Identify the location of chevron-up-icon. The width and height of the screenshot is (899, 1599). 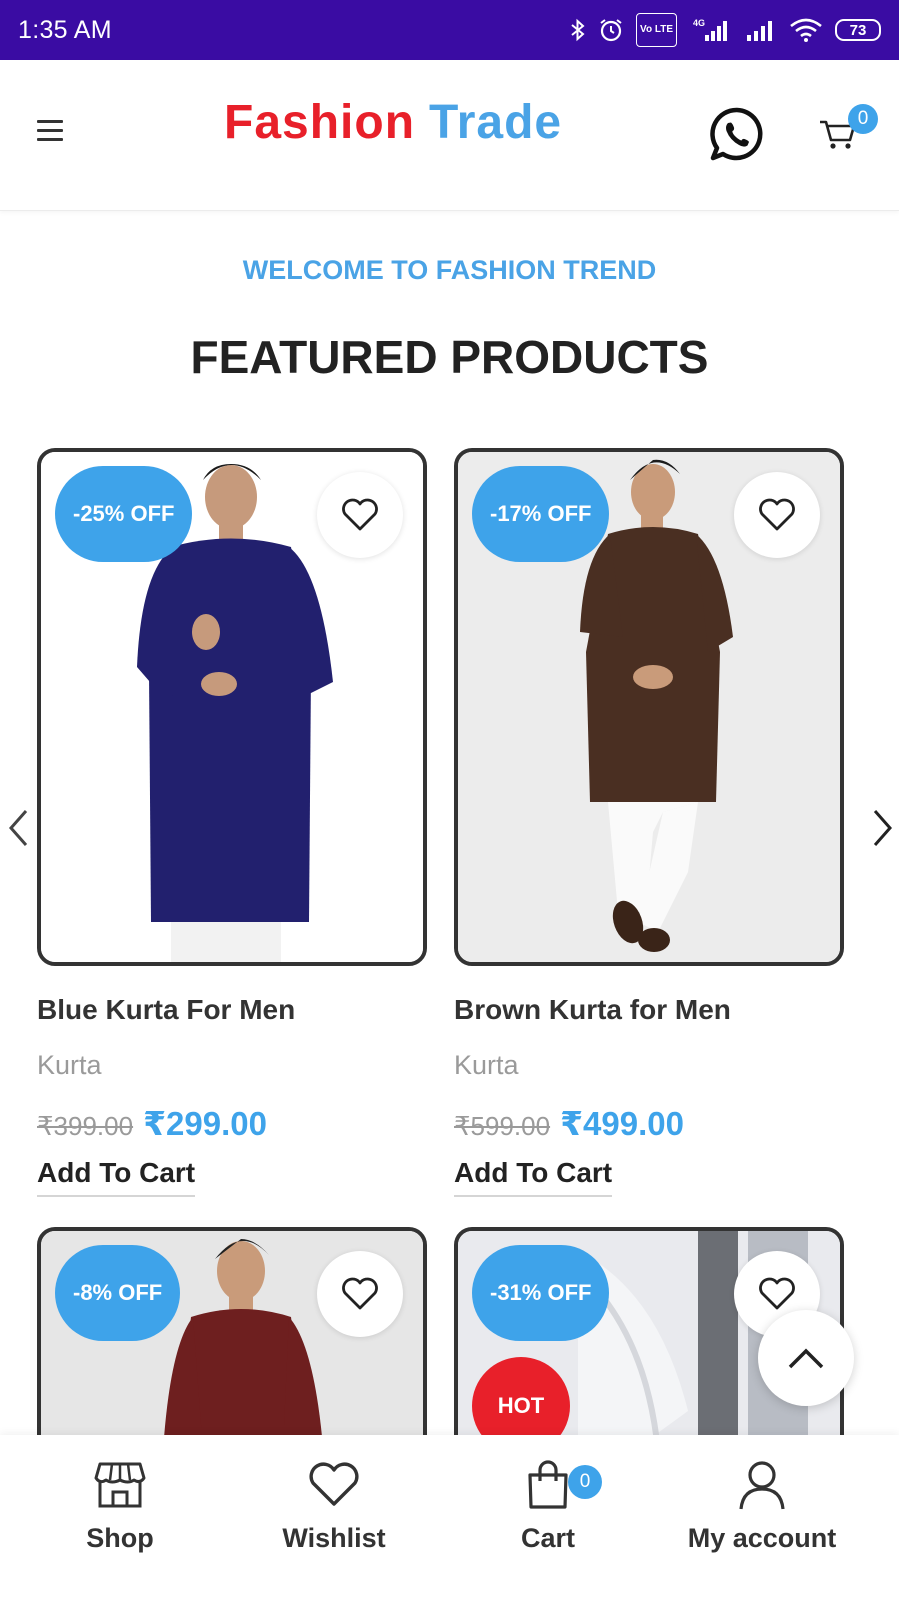
(806, 1358).